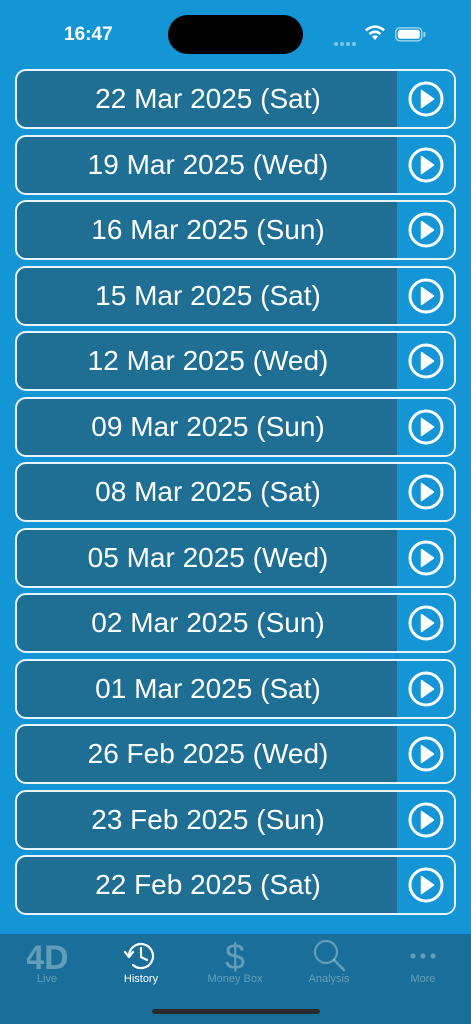 The width and height of the screenshot is (471, 1024). What do you see at coordinates (88, 34) in the screenshot?
I see `status-time: 16:47` at bounding box center [88, 34].